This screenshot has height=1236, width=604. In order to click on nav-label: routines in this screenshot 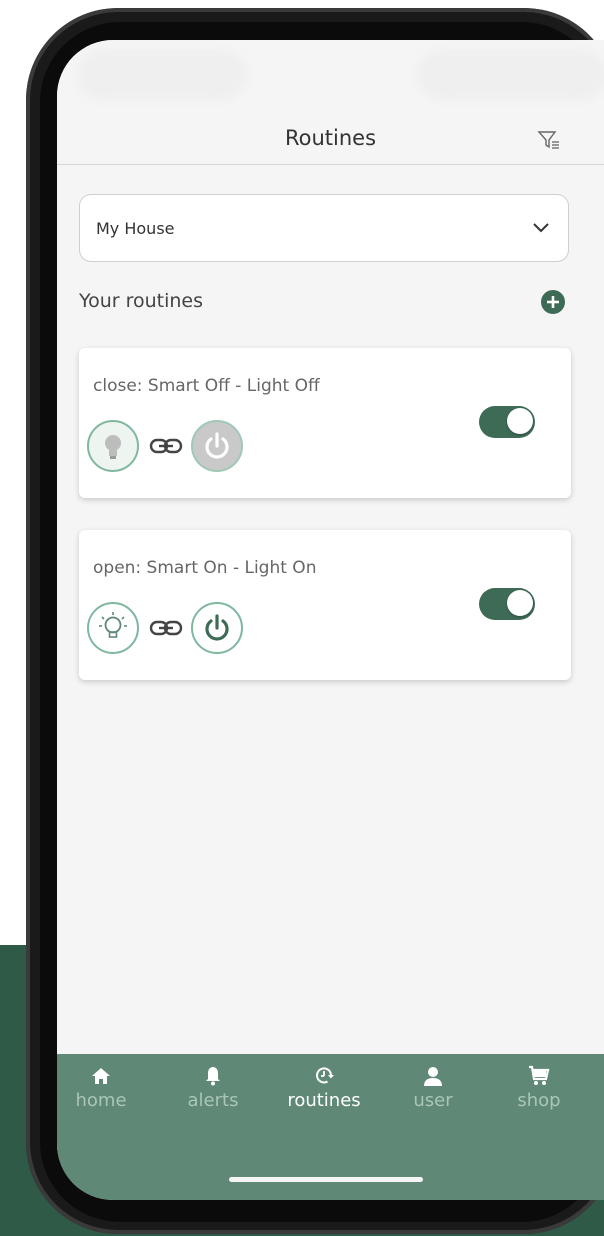, I will do `click(324, 1100)`.